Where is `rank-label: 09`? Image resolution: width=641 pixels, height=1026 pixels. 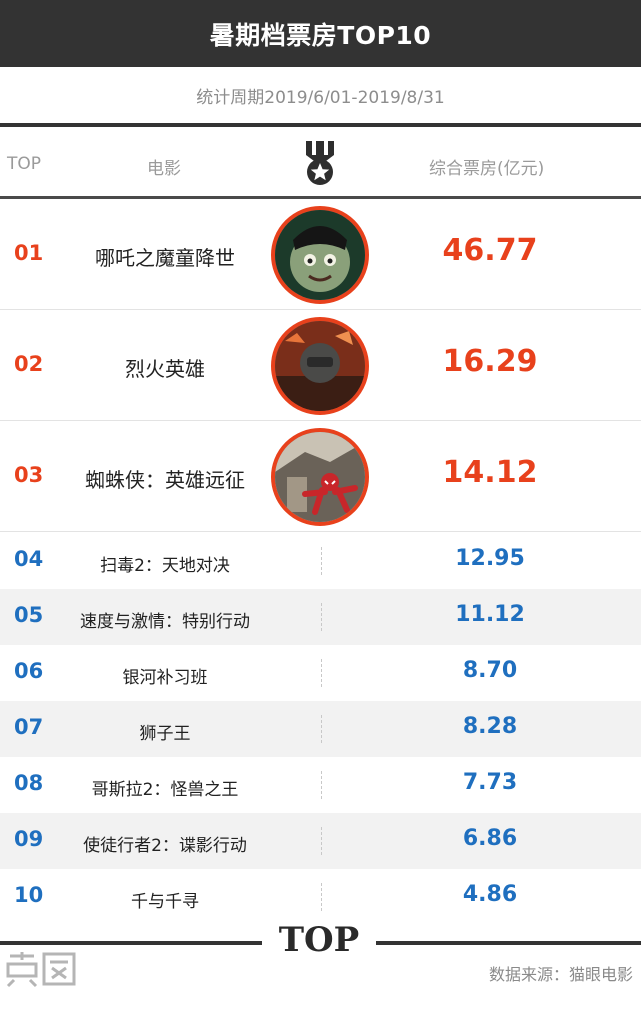 rank-label: 09 is located at coordinates (29, 839).